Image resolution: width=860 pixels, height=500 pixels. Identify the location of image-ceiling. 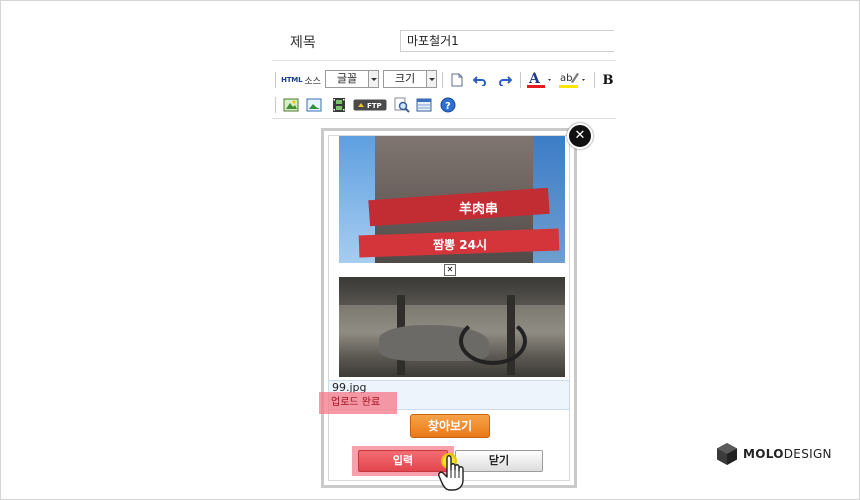
(452, 291).